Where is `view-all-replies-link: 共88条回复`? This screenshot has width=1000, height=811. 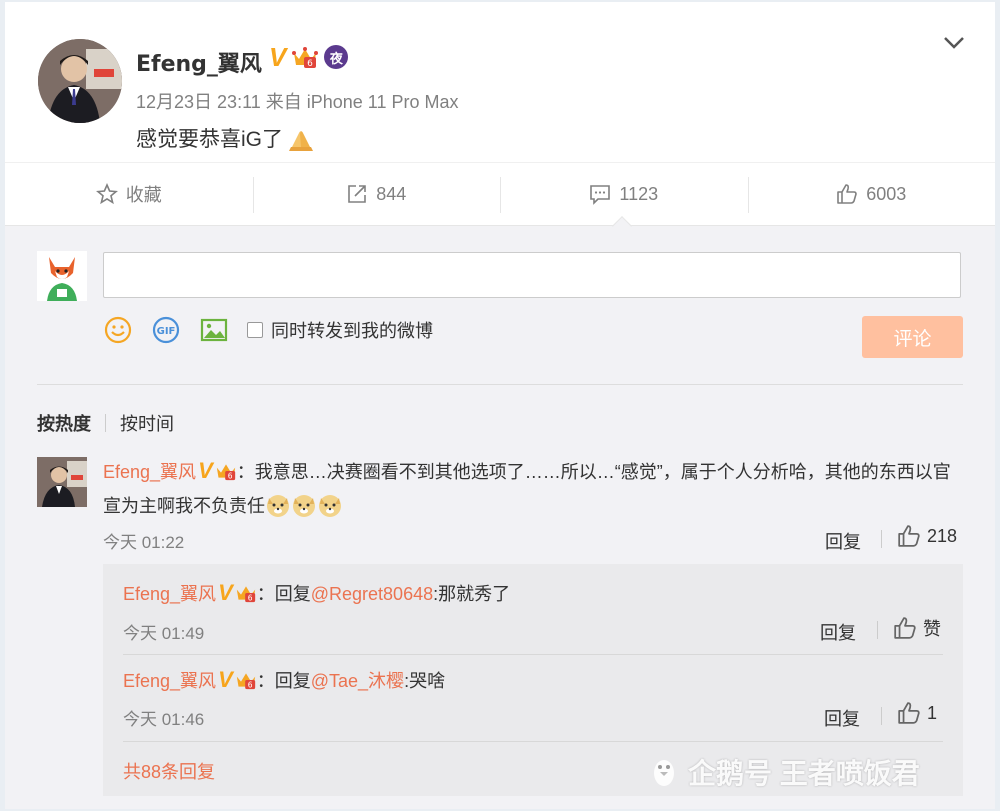
view-all-replies-link: 共88条回复 is located at coordinates (169, 771).